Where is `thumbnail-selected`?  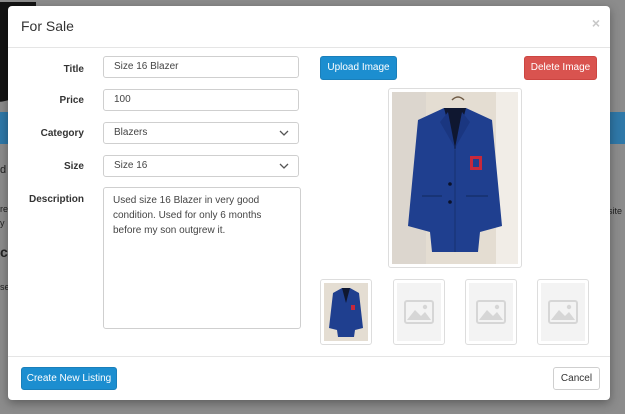 thumbnail-selected is located at coordinates (346, 312).